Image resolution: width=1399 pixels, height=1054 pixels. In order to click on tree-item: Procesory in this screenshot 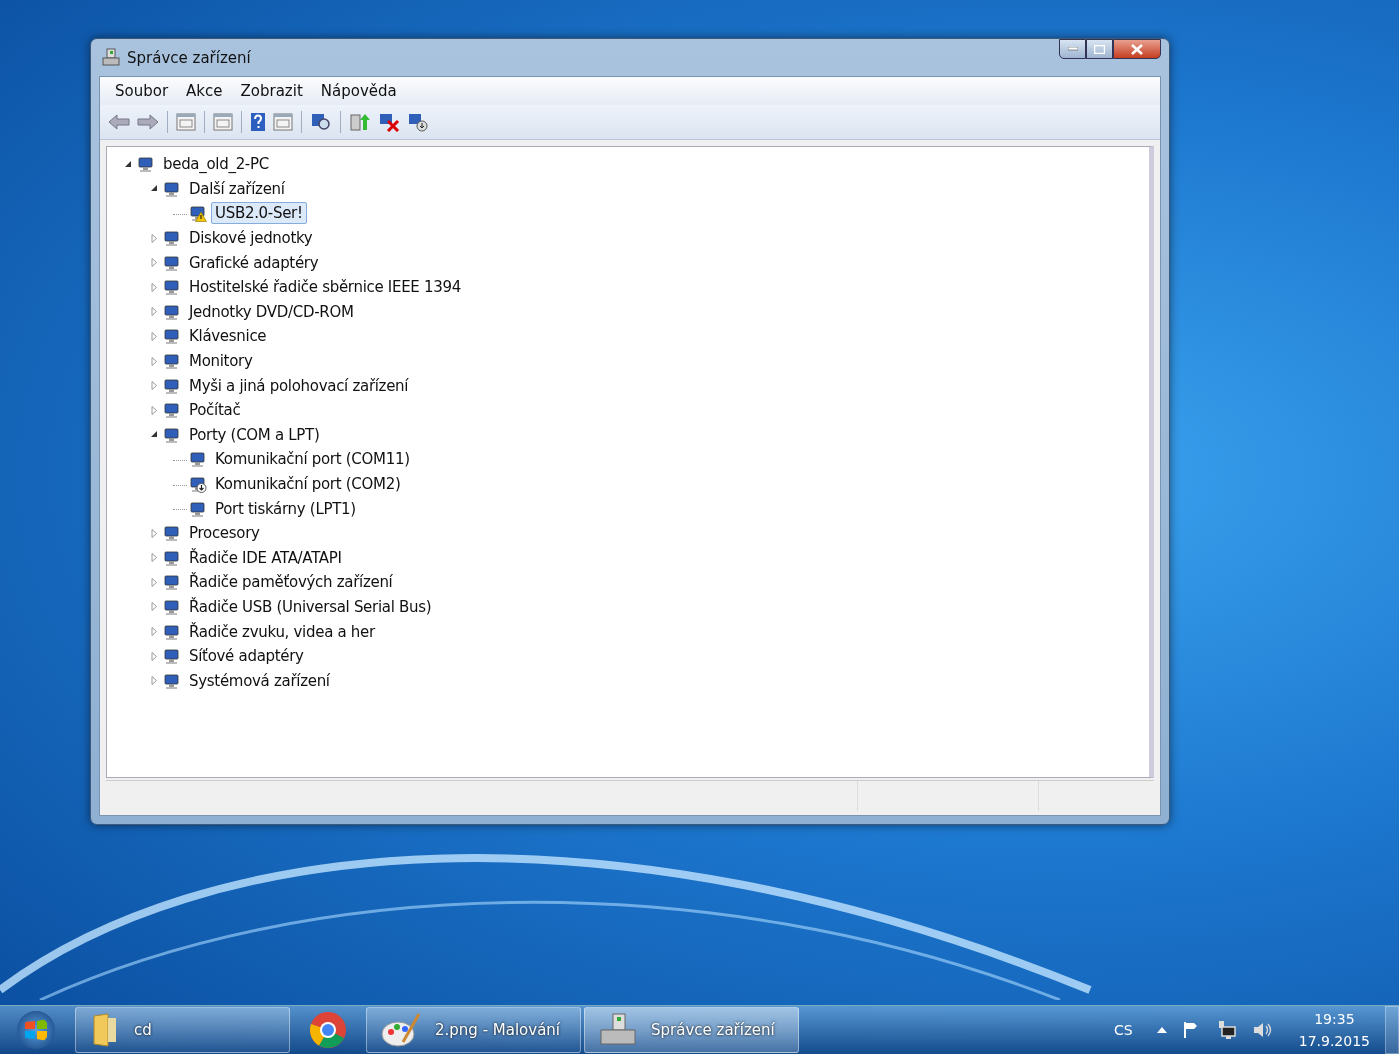, I will do `click(224, 533)`.